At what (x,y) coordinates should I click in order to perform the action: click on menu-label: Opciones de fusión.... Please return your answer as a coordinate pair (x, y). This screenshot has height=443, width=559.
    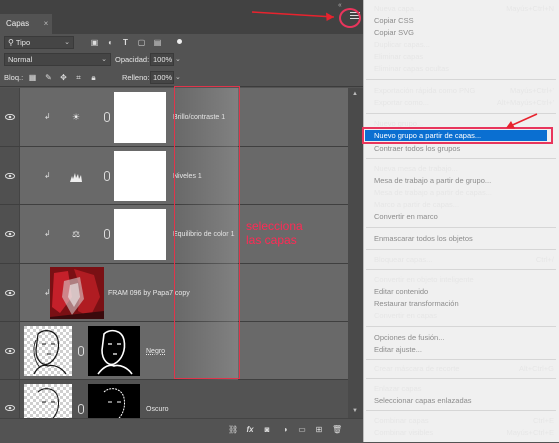
    Looking at the image, I should click on (409, 337).